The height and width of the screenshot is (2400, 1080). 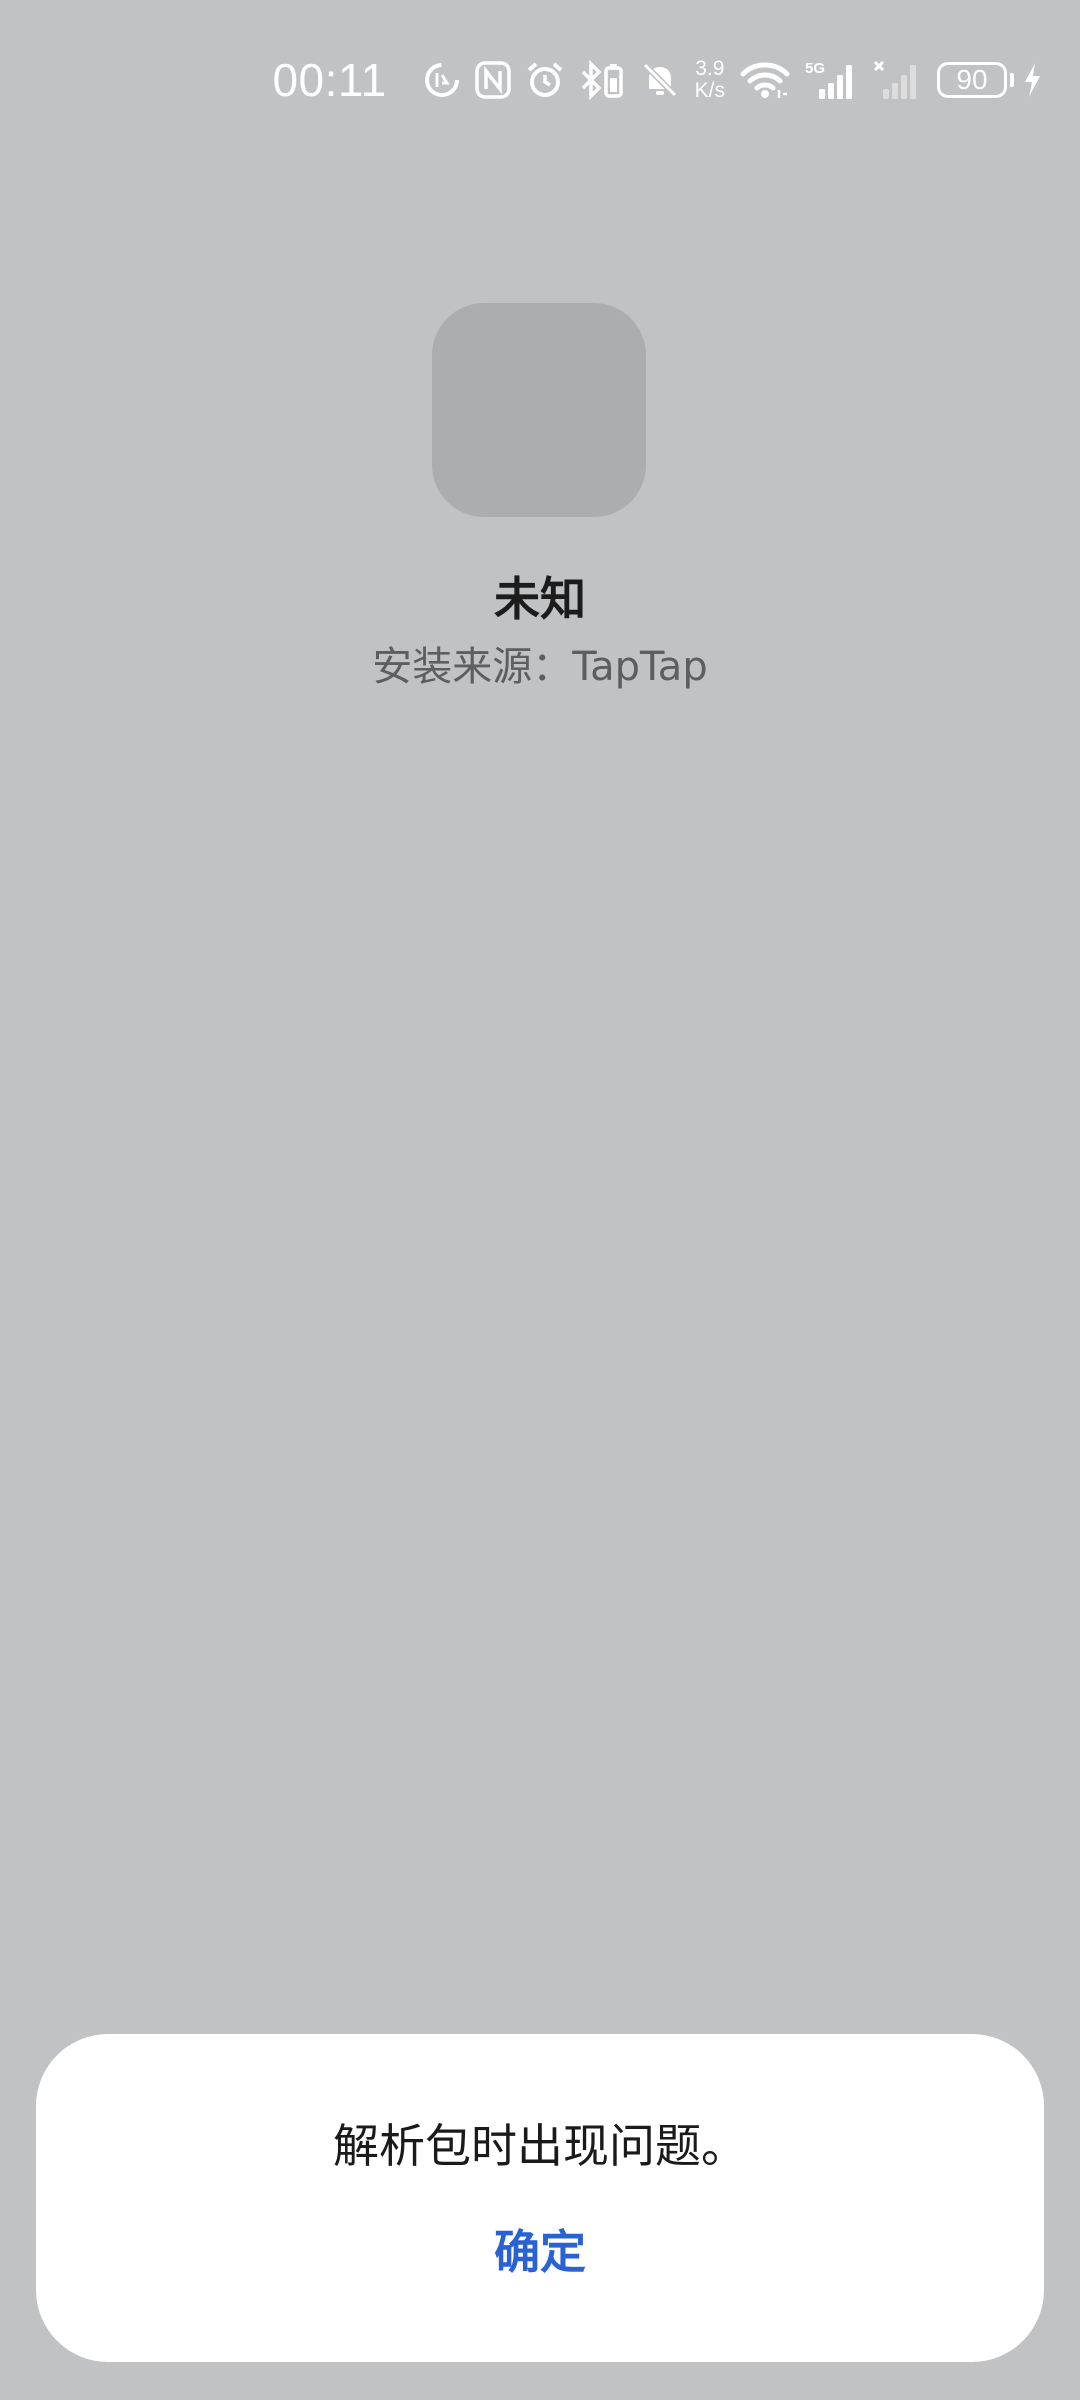 I want to click on signal-5g-icon: 5G, so click(x=832, y=80).